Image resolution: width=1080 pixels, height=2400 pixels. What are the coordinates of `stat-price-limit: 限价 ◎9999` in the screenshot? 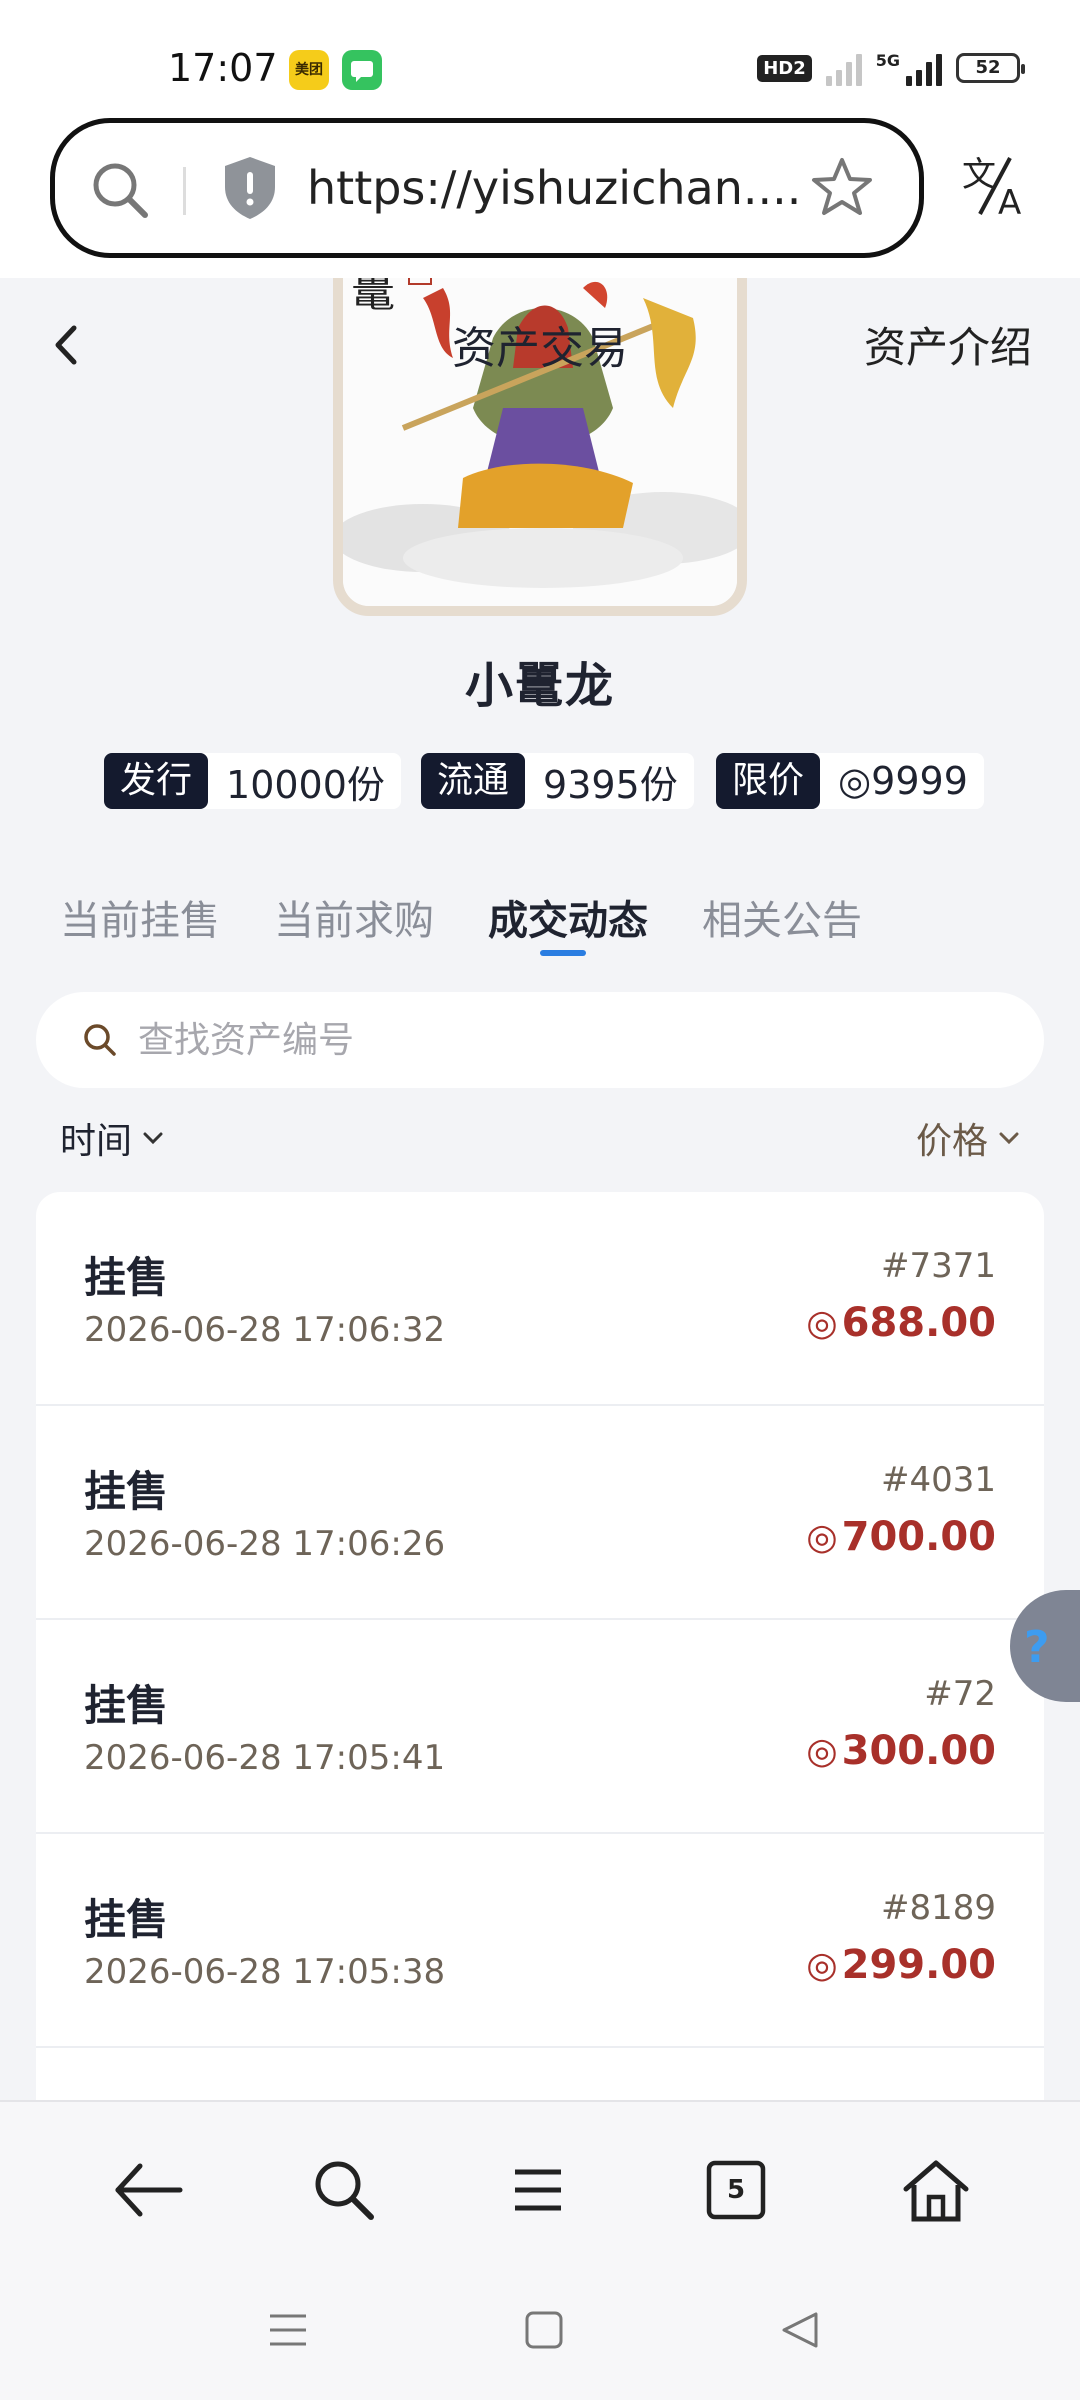 It's located at (850, 781).